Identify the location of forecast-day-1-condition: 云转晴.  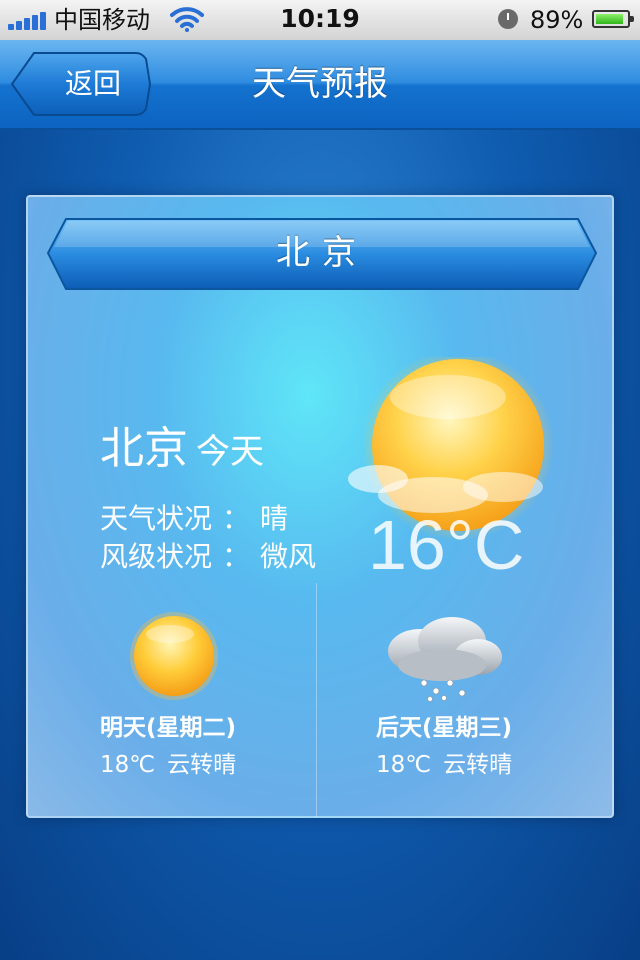
(202, 765).